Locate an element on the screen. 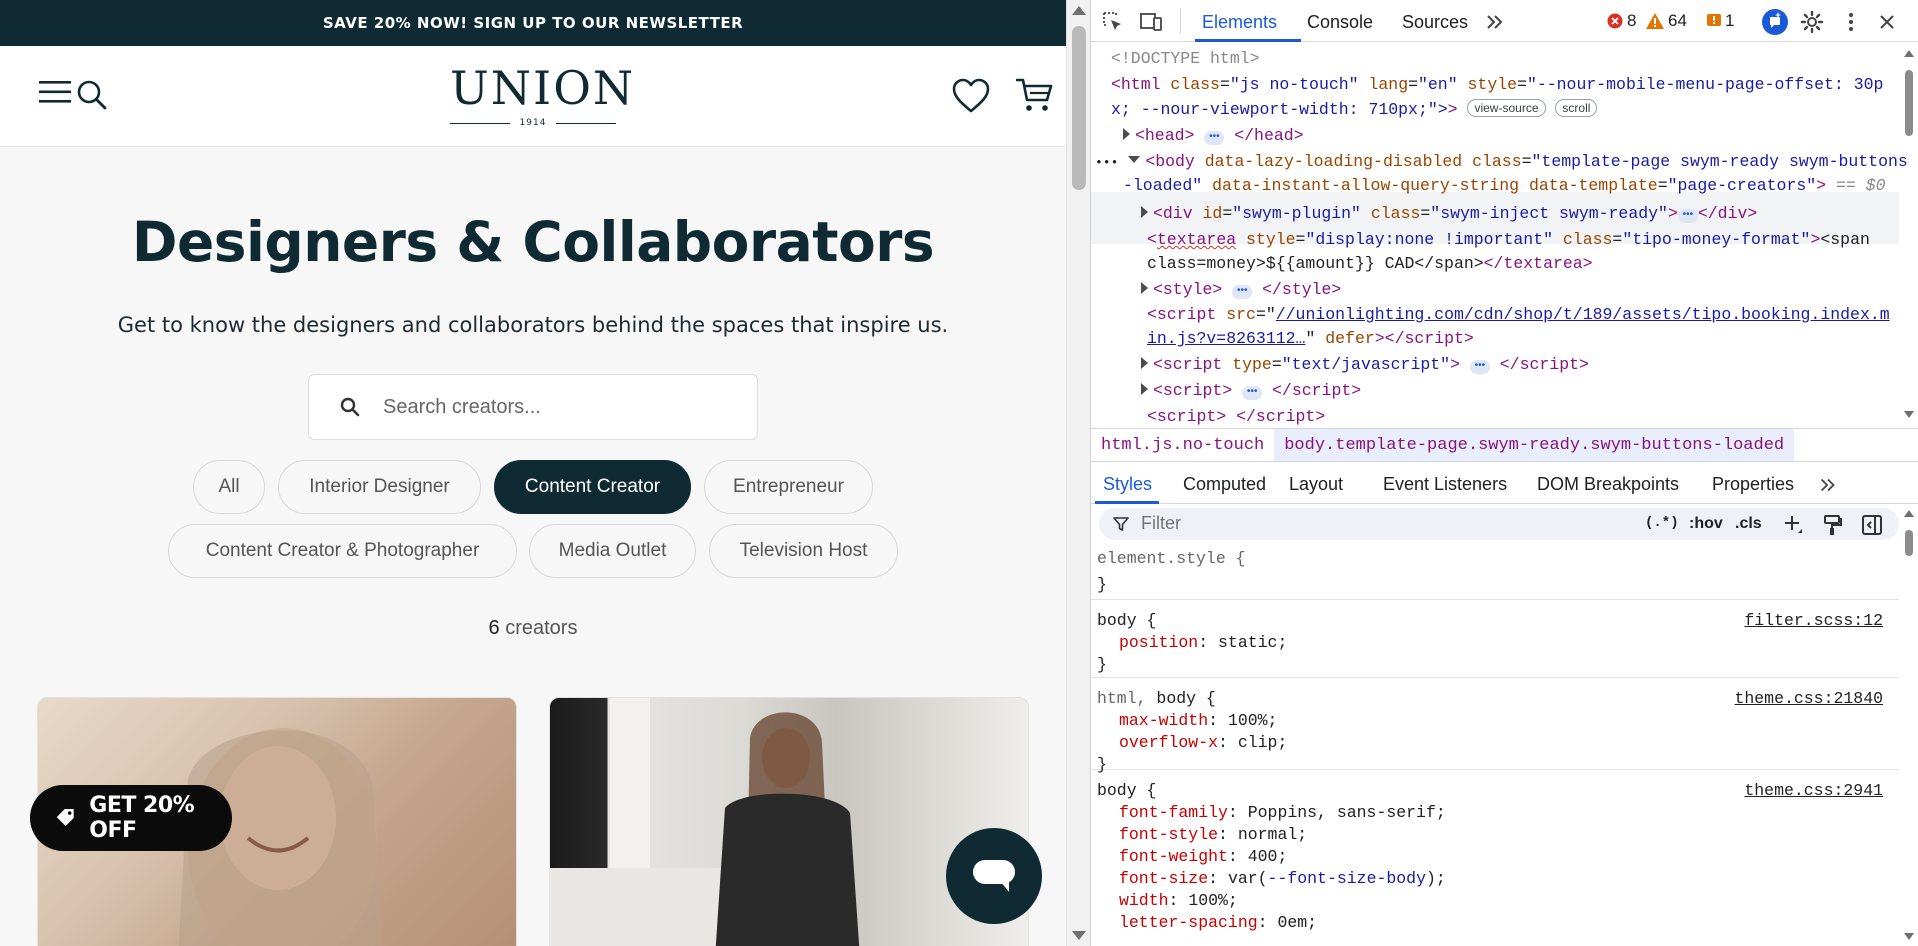  paint-roller-icon is located at coordinates (1833, 525).